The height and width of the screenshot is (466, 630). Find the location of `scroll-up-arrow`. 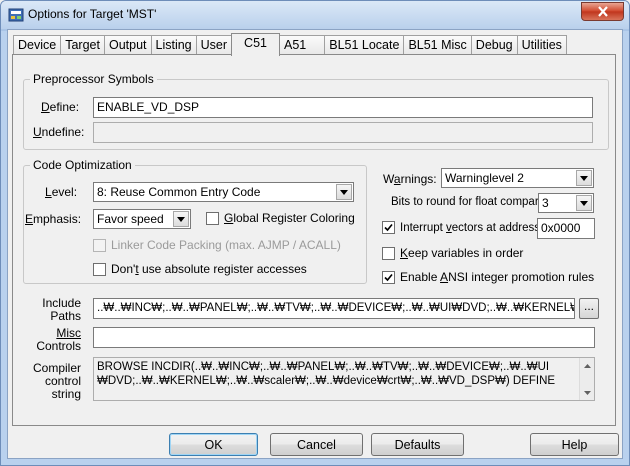

scroll-up-arrow is located at coordinates (587, 365).